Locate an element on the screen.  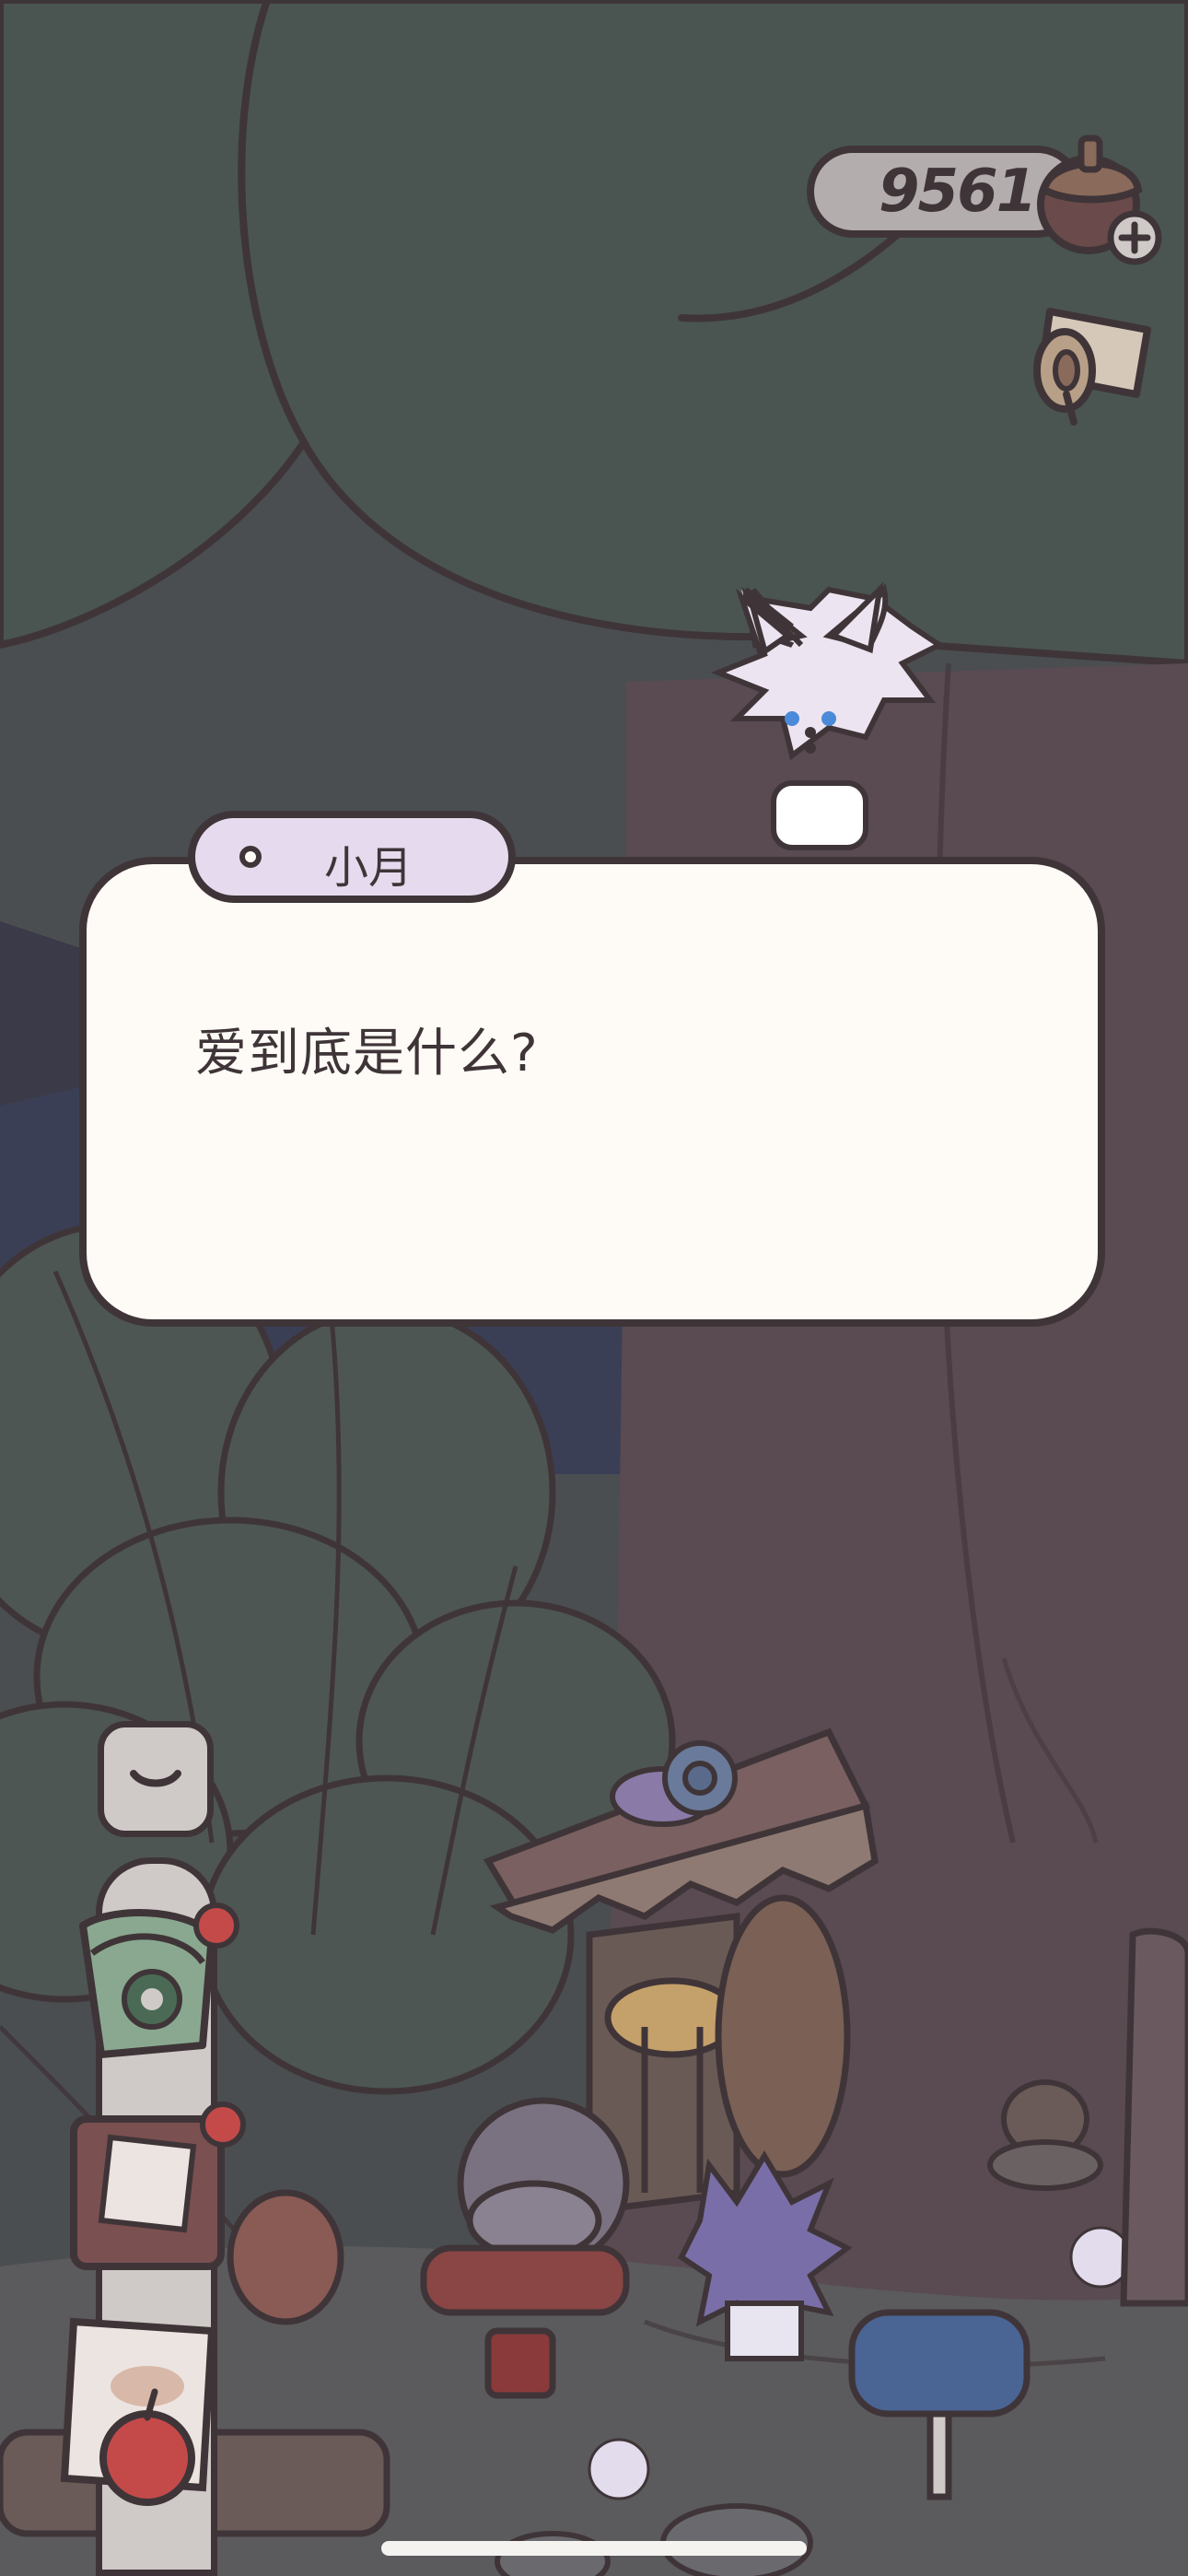
home-indicator is located at coordinates (594, 2548).